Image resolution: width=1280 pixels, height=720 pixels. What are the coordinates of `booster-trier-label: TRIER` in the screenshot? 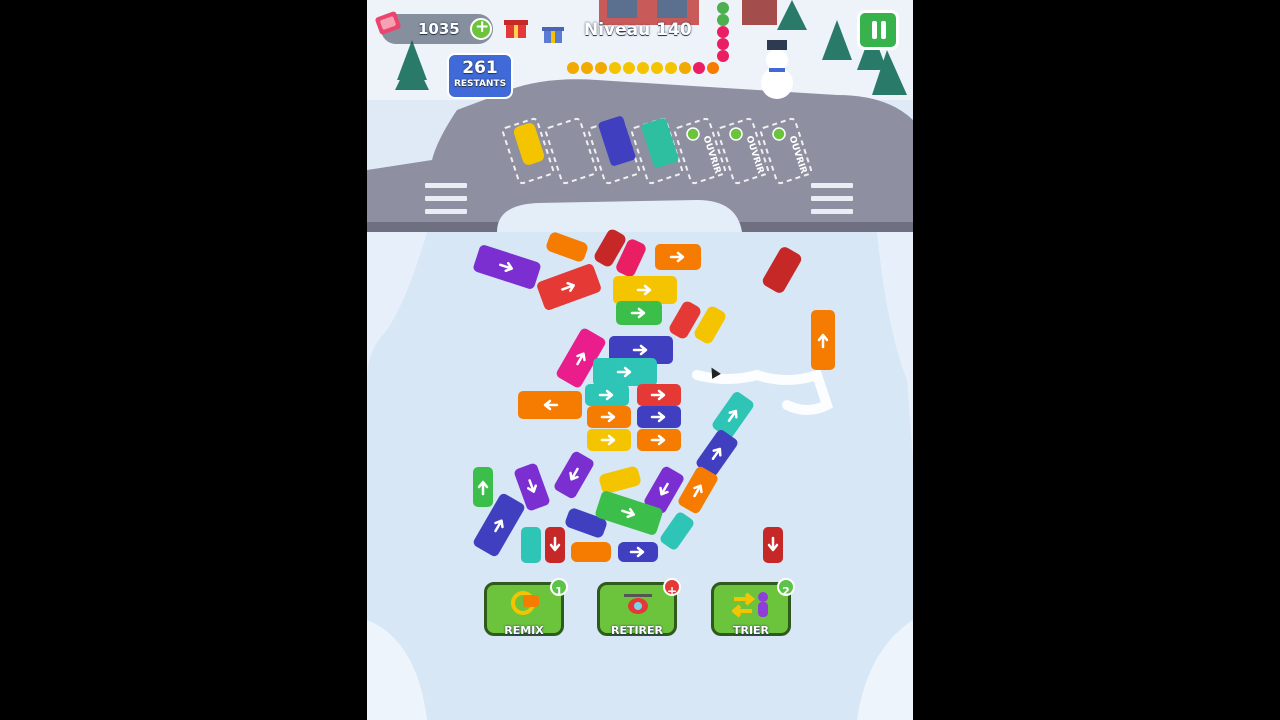 It's located at (751, 630).